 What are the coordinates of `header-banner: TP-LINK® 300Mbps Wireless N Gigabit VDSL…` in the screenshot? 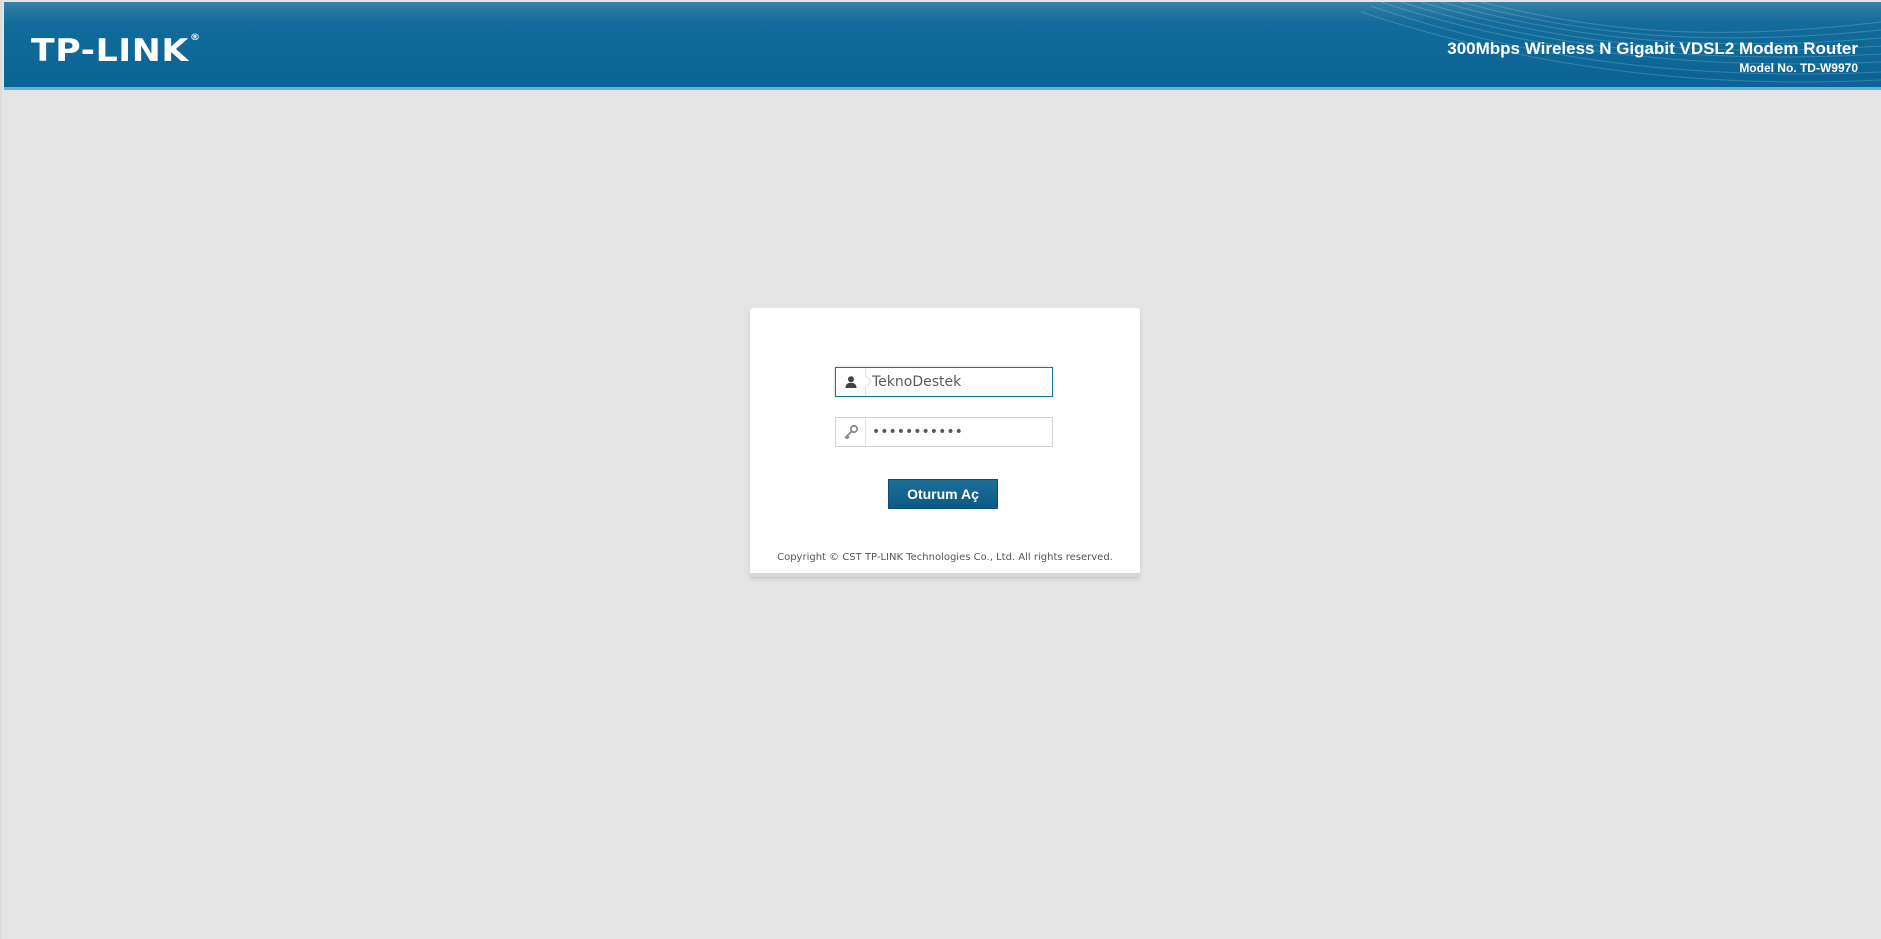 It's located at (942, 46).